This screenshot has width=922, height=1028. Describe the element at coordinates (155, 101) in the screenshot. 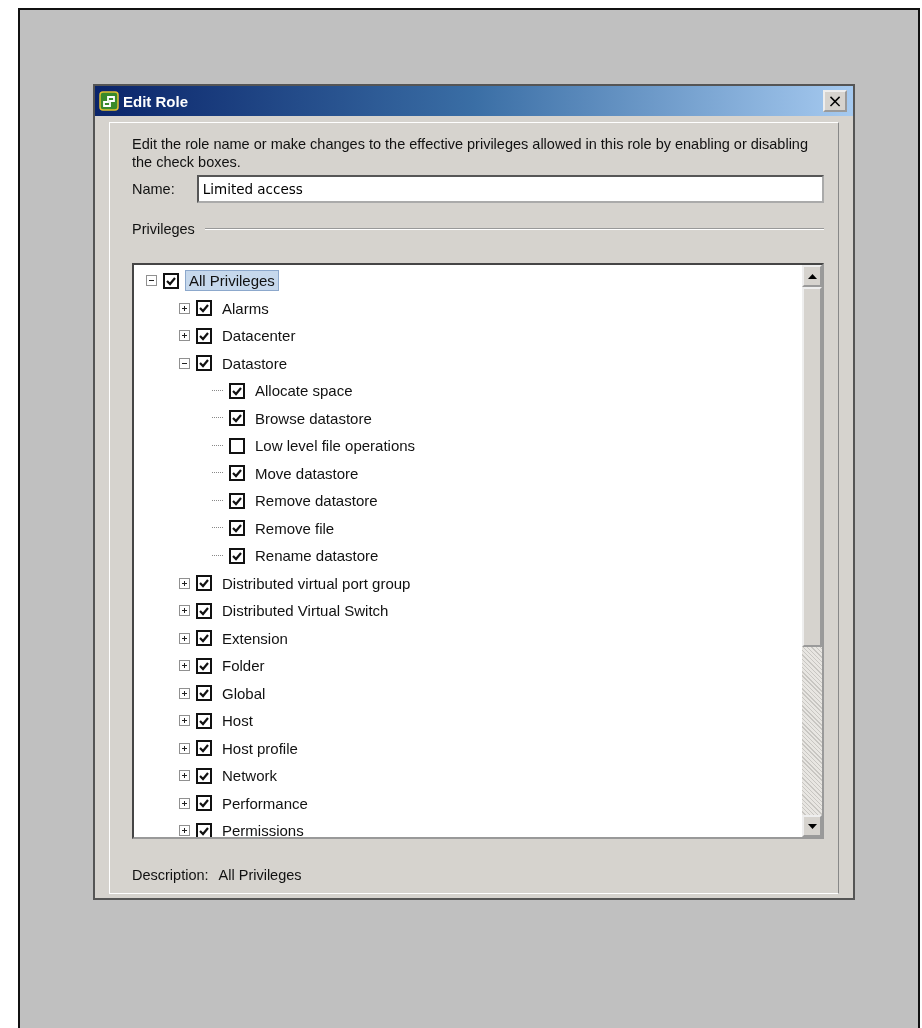

I see `window-title: Edit Role` at that location.